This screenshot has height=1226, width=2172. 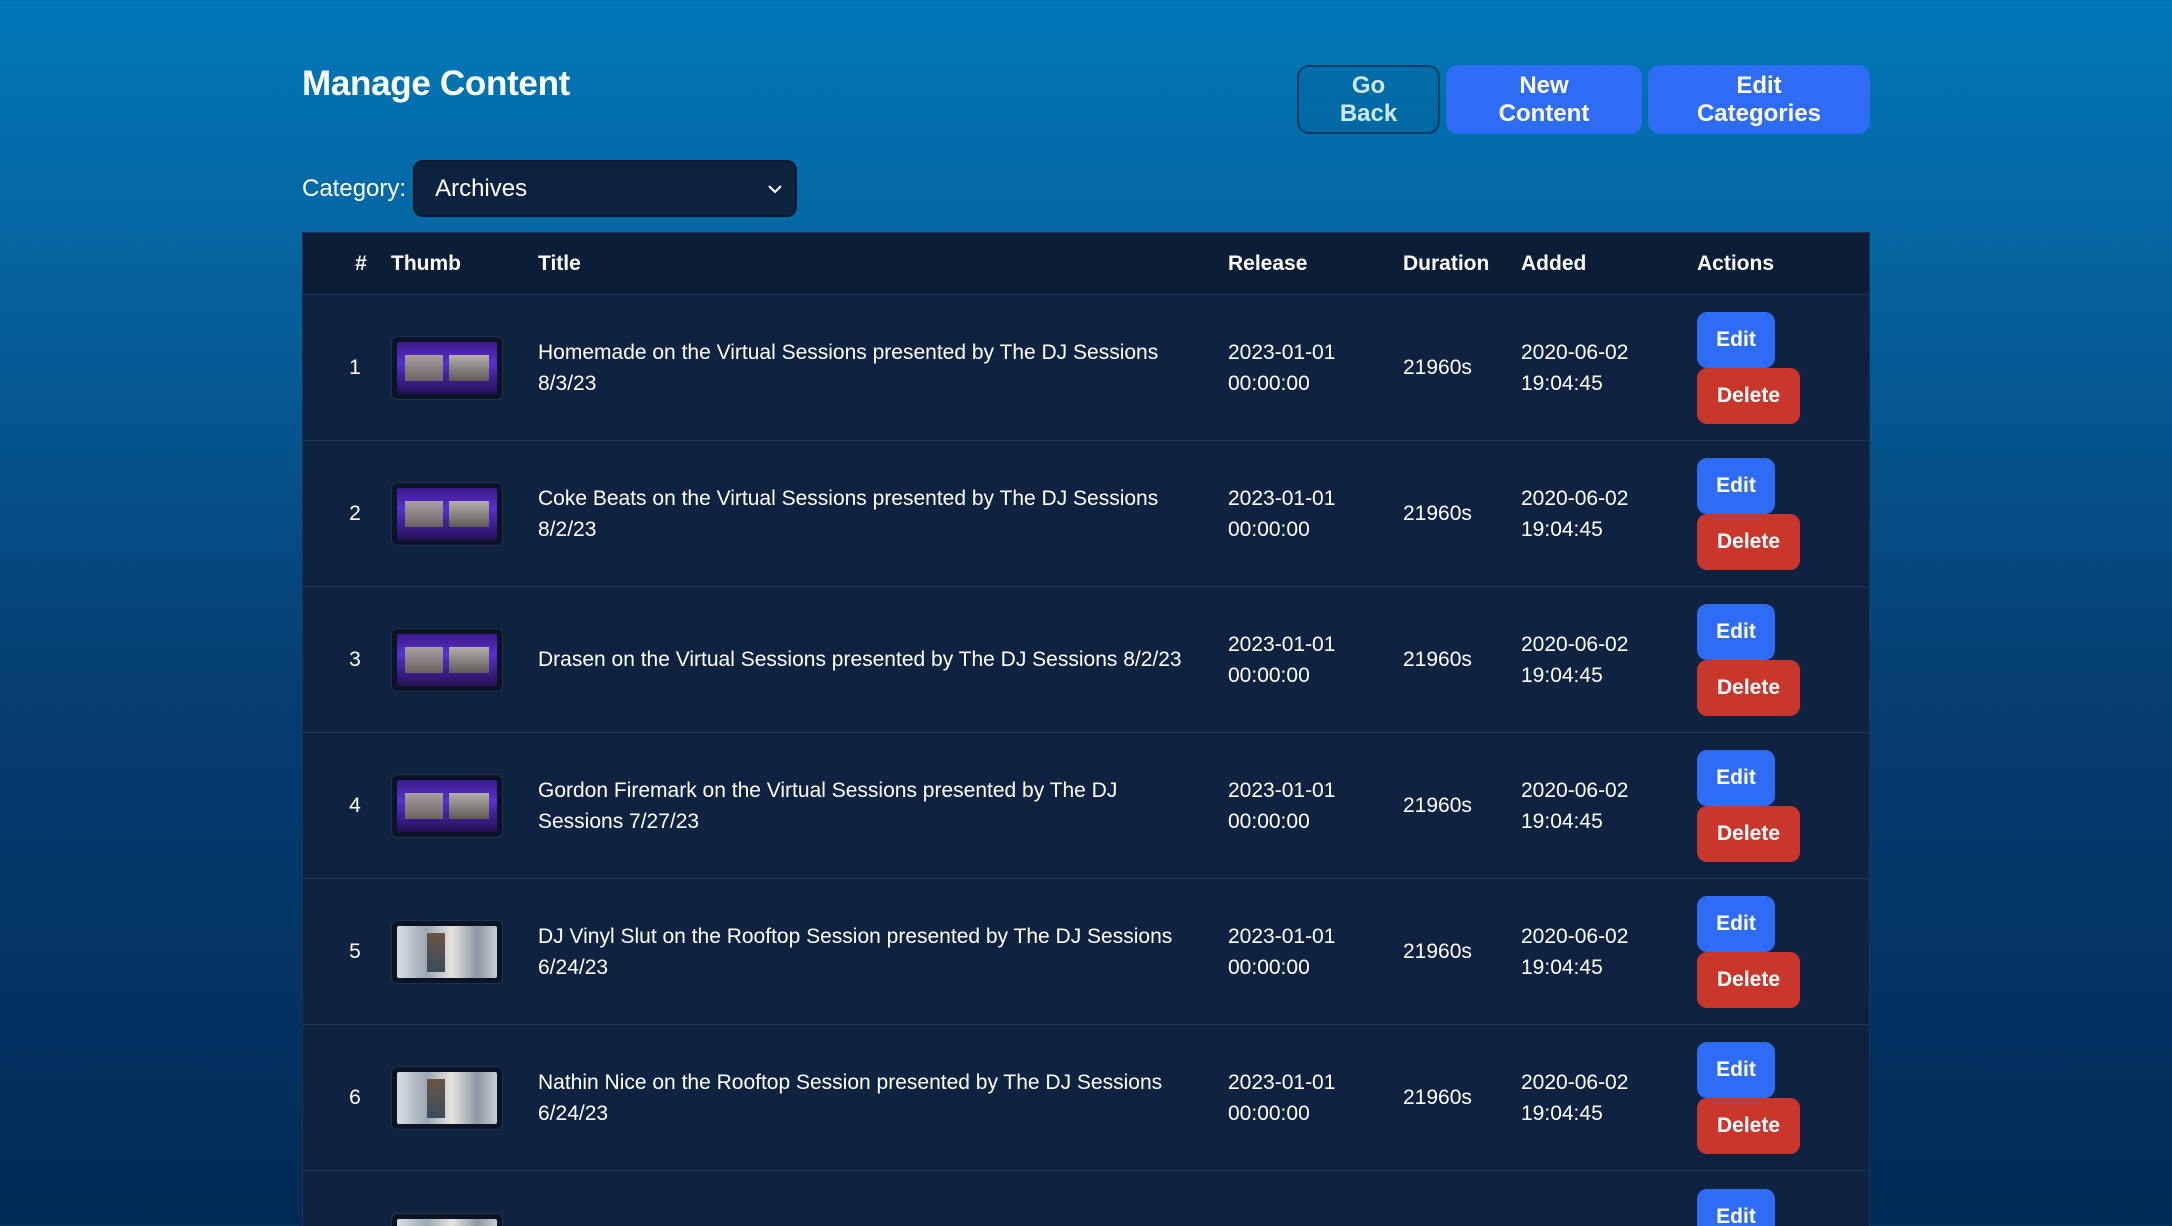 I want to click on col-header-release: Release, so click(x=1268, y=263).